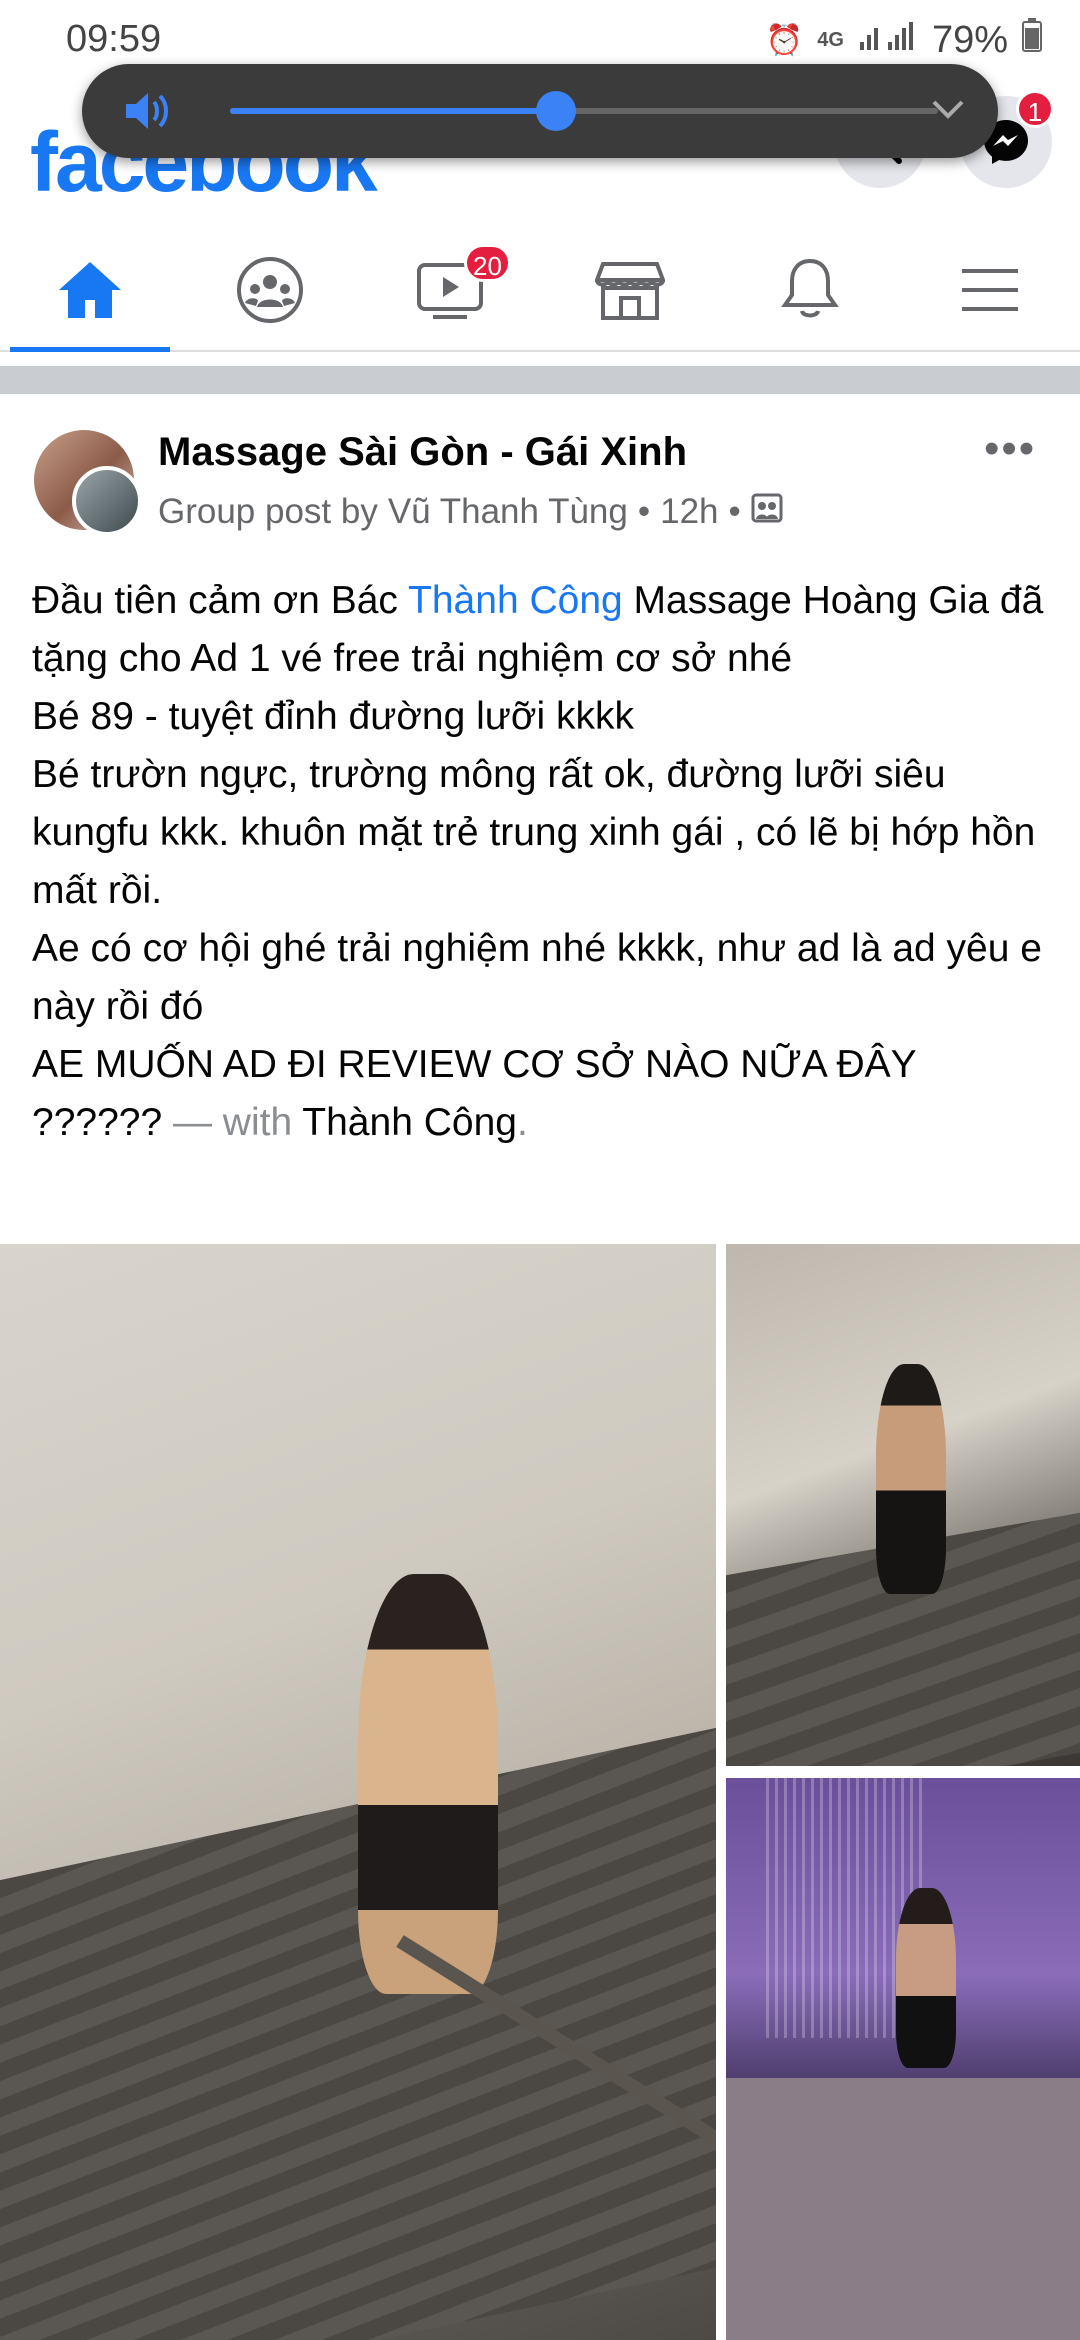  I want to click on meta-prefix: Group post by, so click(268, 511).